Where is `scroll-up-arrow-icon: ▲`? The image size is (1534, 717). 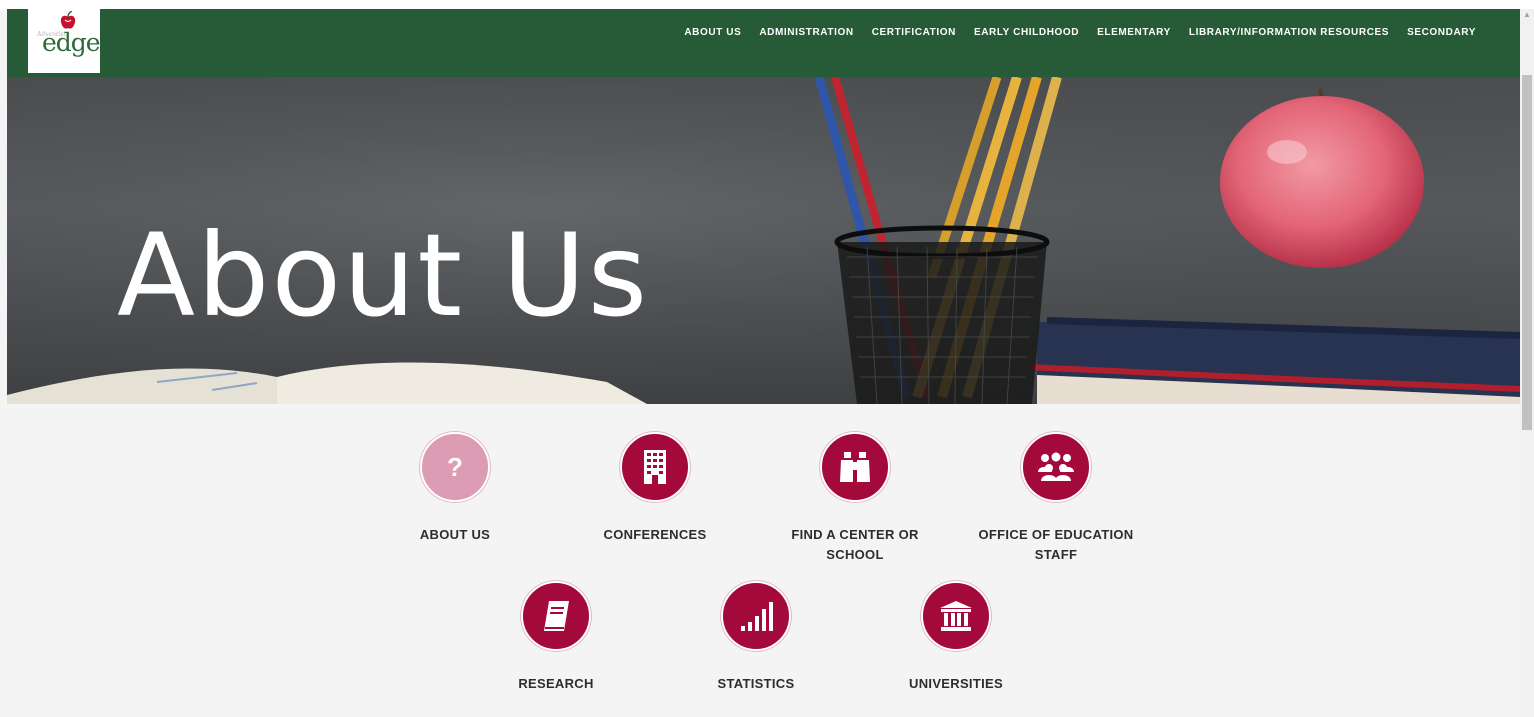
scroll-up-arrow-icon: ▲ is located at coordinates (1527, 14).